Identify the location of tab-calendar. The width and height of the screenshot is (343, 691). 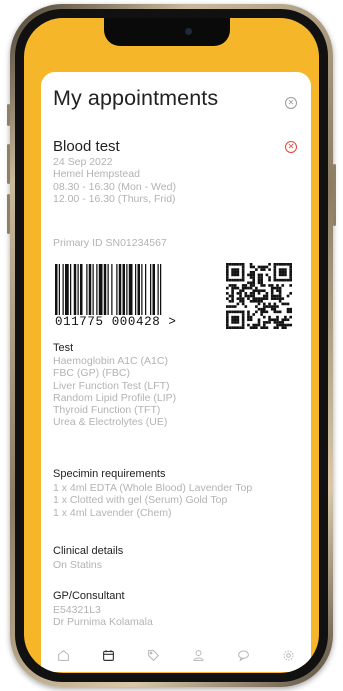
(109, 655).